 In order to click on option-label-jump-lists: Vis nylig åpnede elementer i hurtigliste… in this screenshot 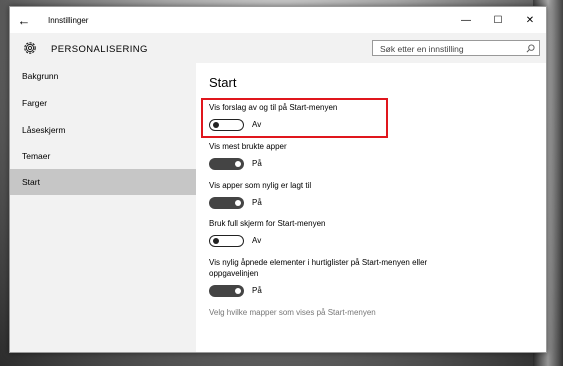, I will do `click(318, 268)`.